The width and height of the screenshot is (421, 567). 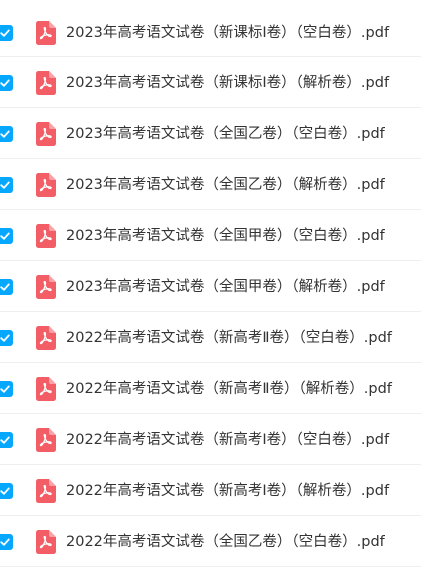 I want to click on file-row: 2022年高考语文试卷（新高考Ⅰ卷）（空白卷）.pdf, so click(x=210, y=439).